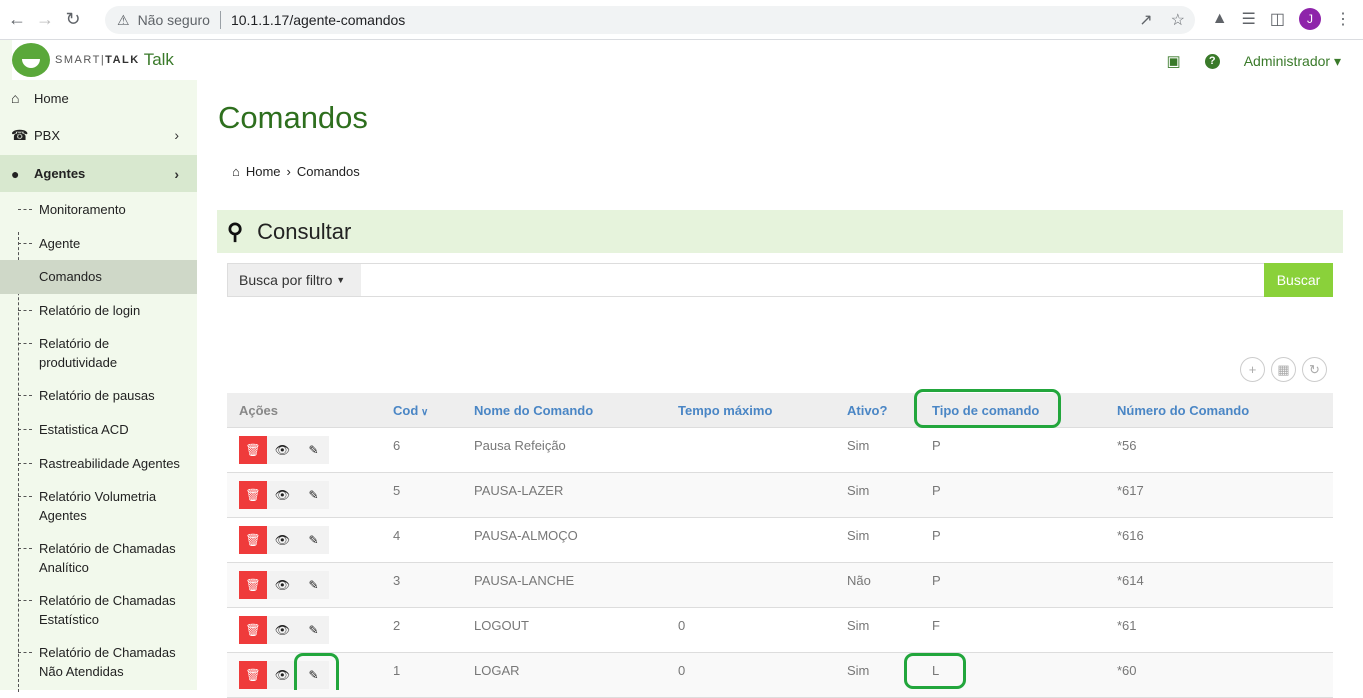  What do you see at coordinates (95, 610) in the screenshot?
I see `sidebar-subitem-chamadas-estatistico: Relatório de Chamadas Estatístico` at bounding box center [95, 610].